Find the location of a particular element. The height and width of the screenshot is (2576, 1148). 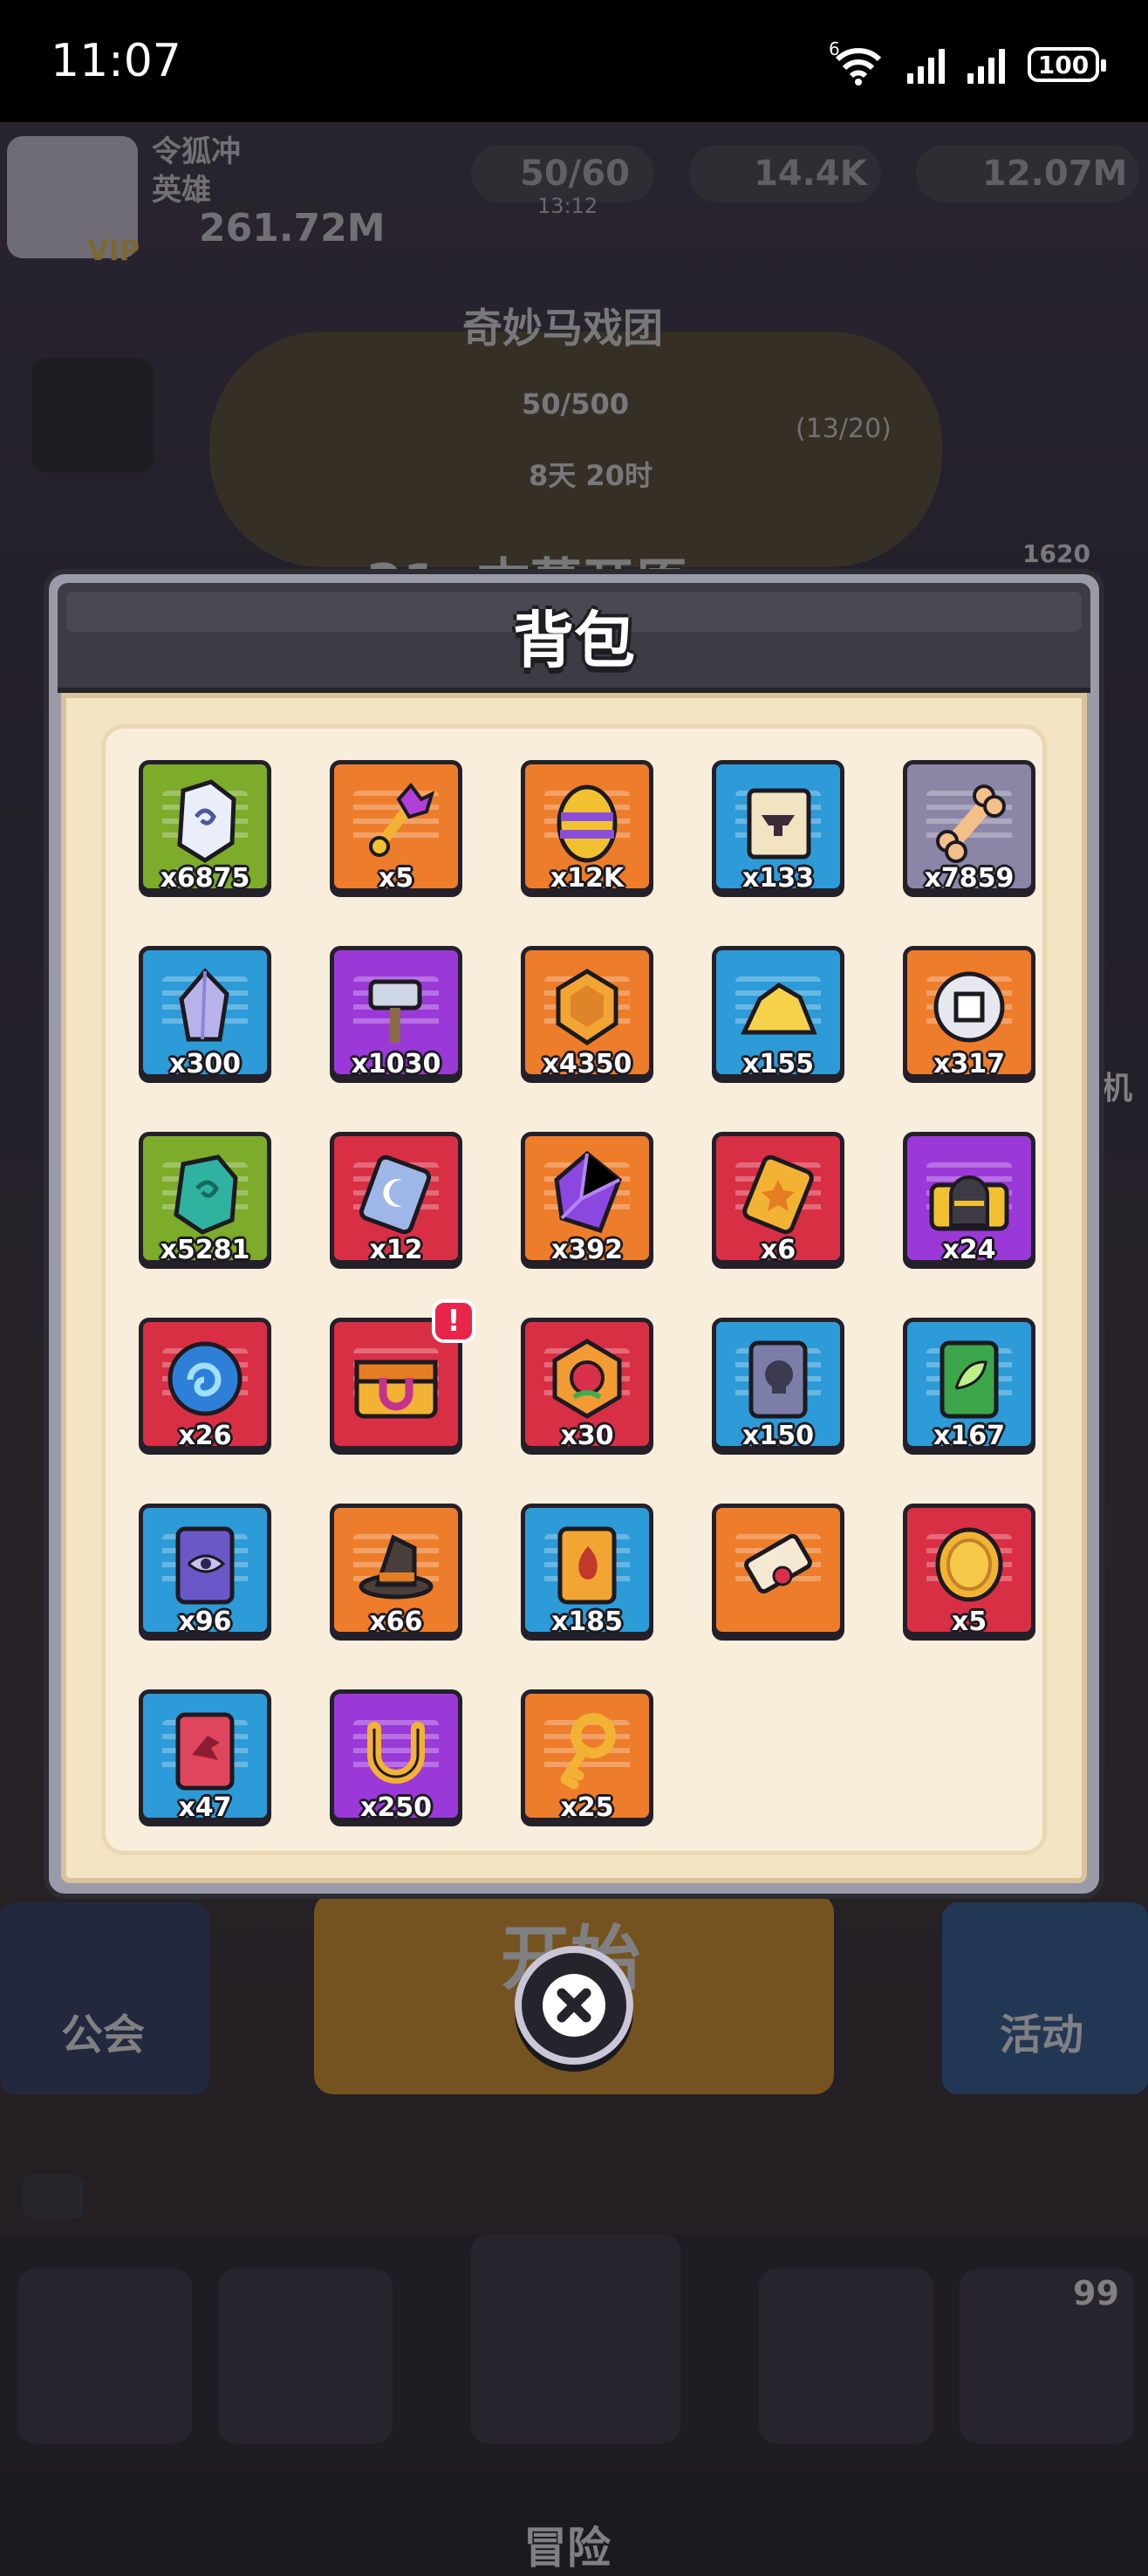

item-count: x133 is located at coordinates (778, 879).